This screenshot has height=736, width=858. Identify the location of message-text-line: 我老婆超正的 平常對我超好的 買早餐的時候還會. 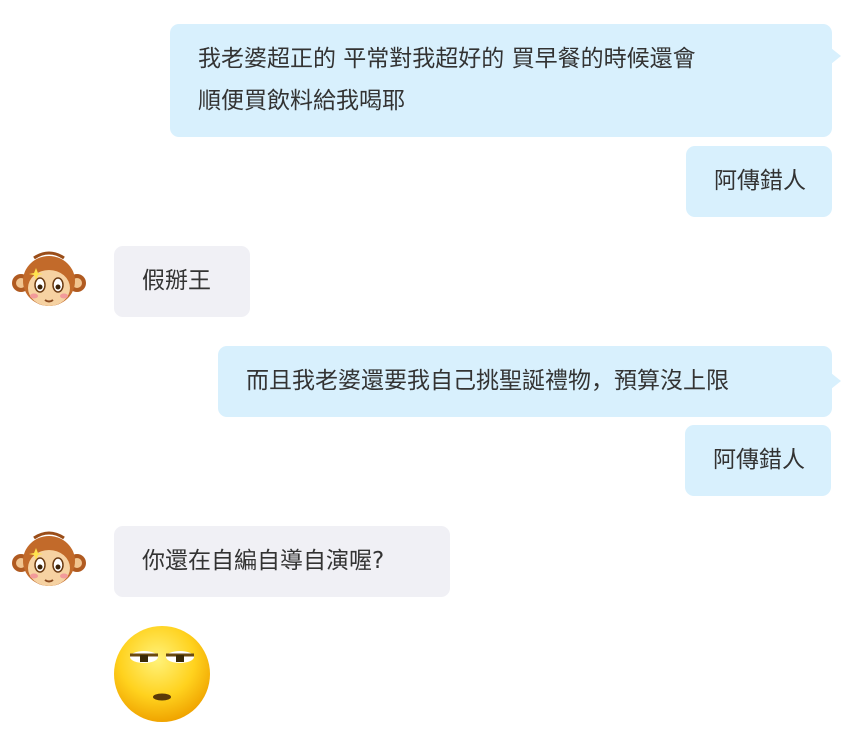
(447, 59).